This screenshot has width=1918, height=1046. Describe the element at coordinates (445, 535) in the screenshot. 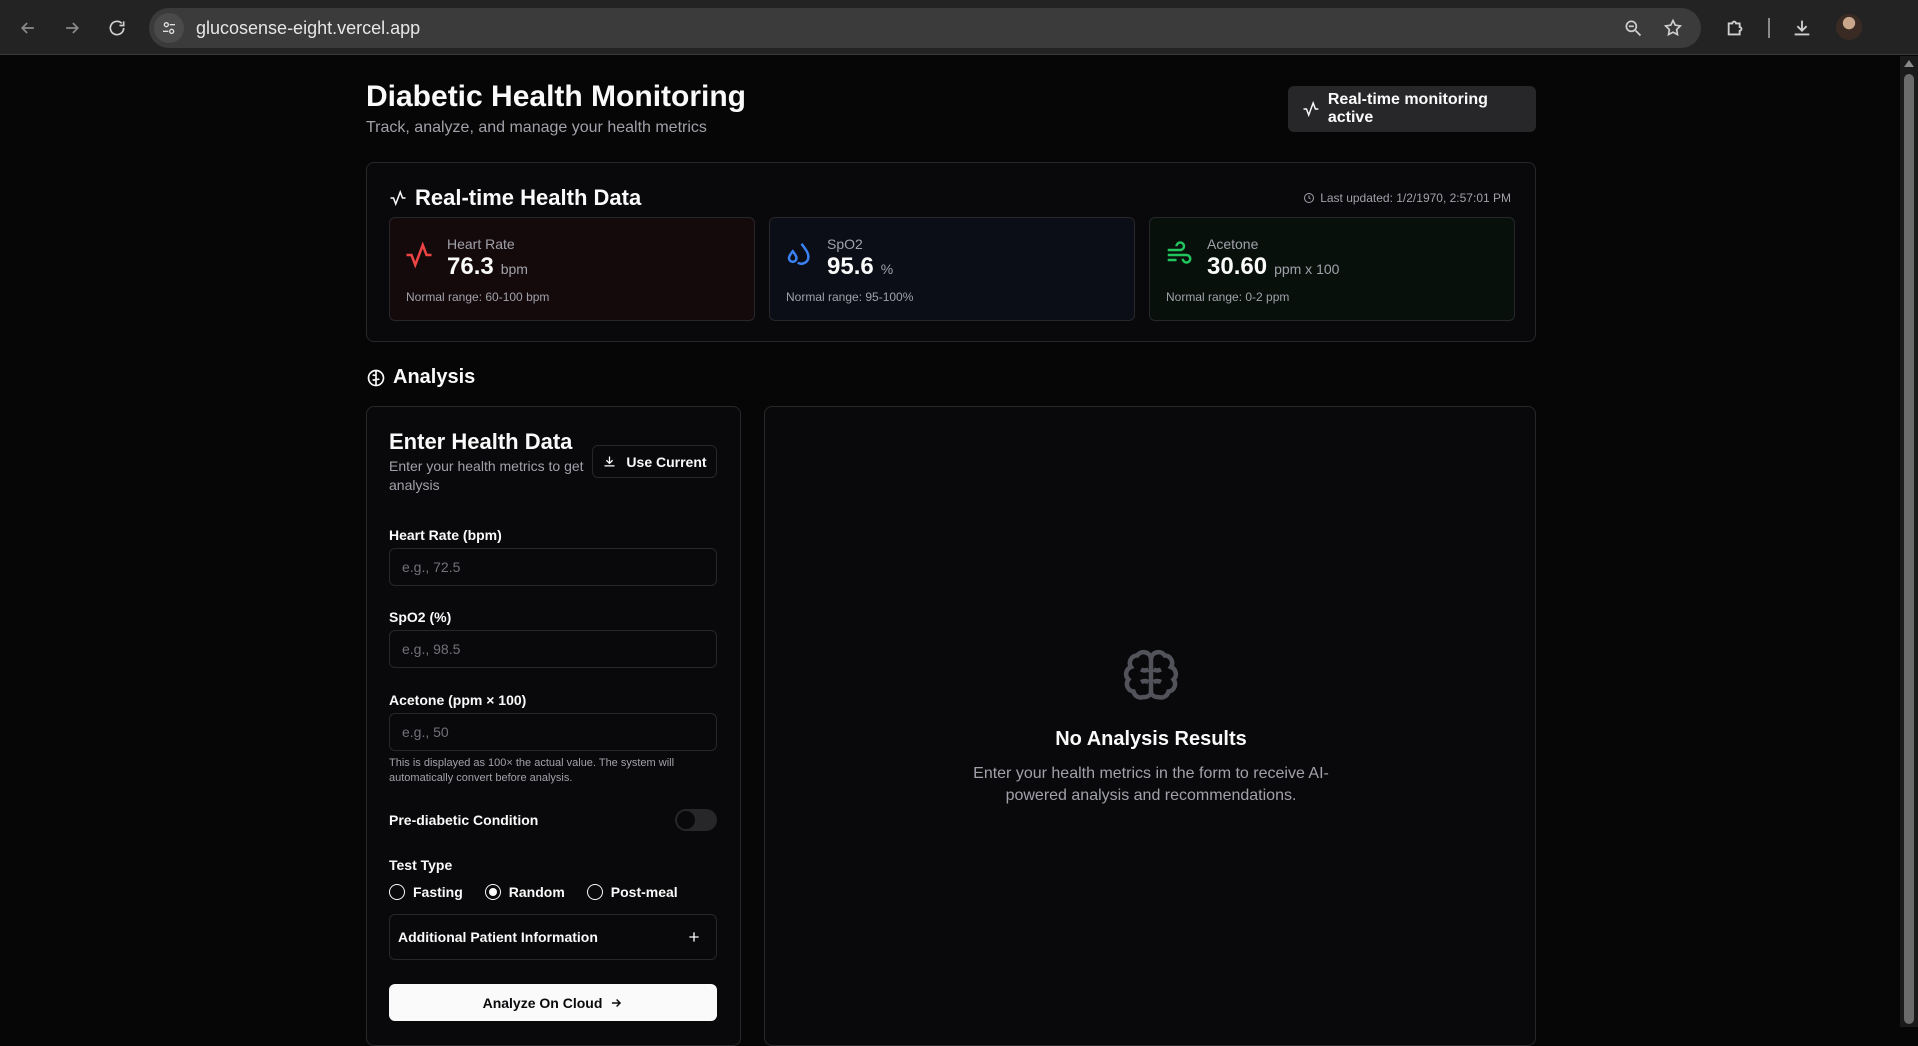

I see `heart-rate-label: Heart Rate (bpm)` at that location.